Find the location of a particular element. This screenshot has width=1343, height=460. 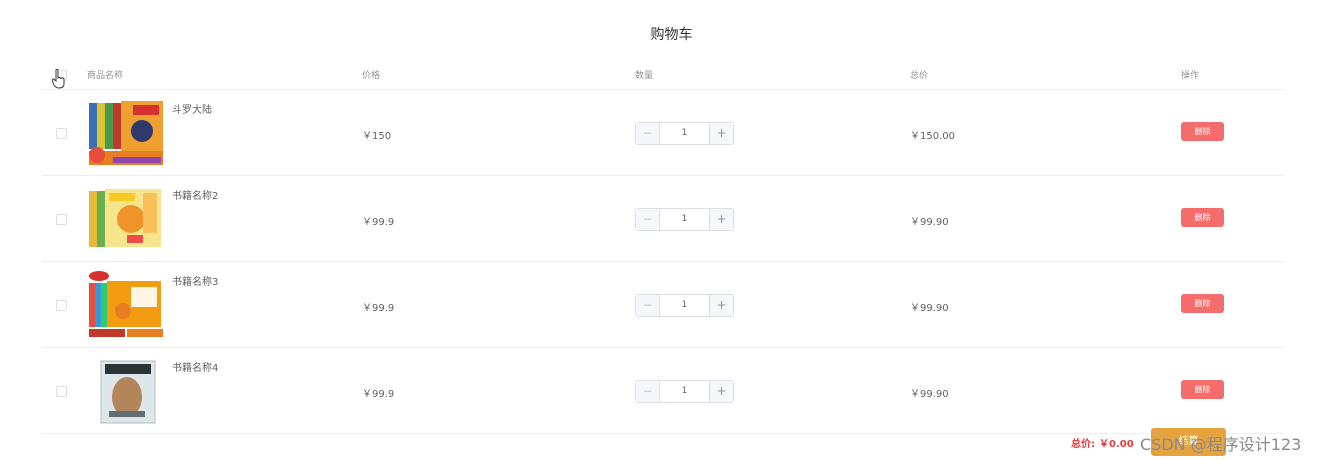

watermark: CSDN @程序设计123 is located at coordinates (1221, 444).